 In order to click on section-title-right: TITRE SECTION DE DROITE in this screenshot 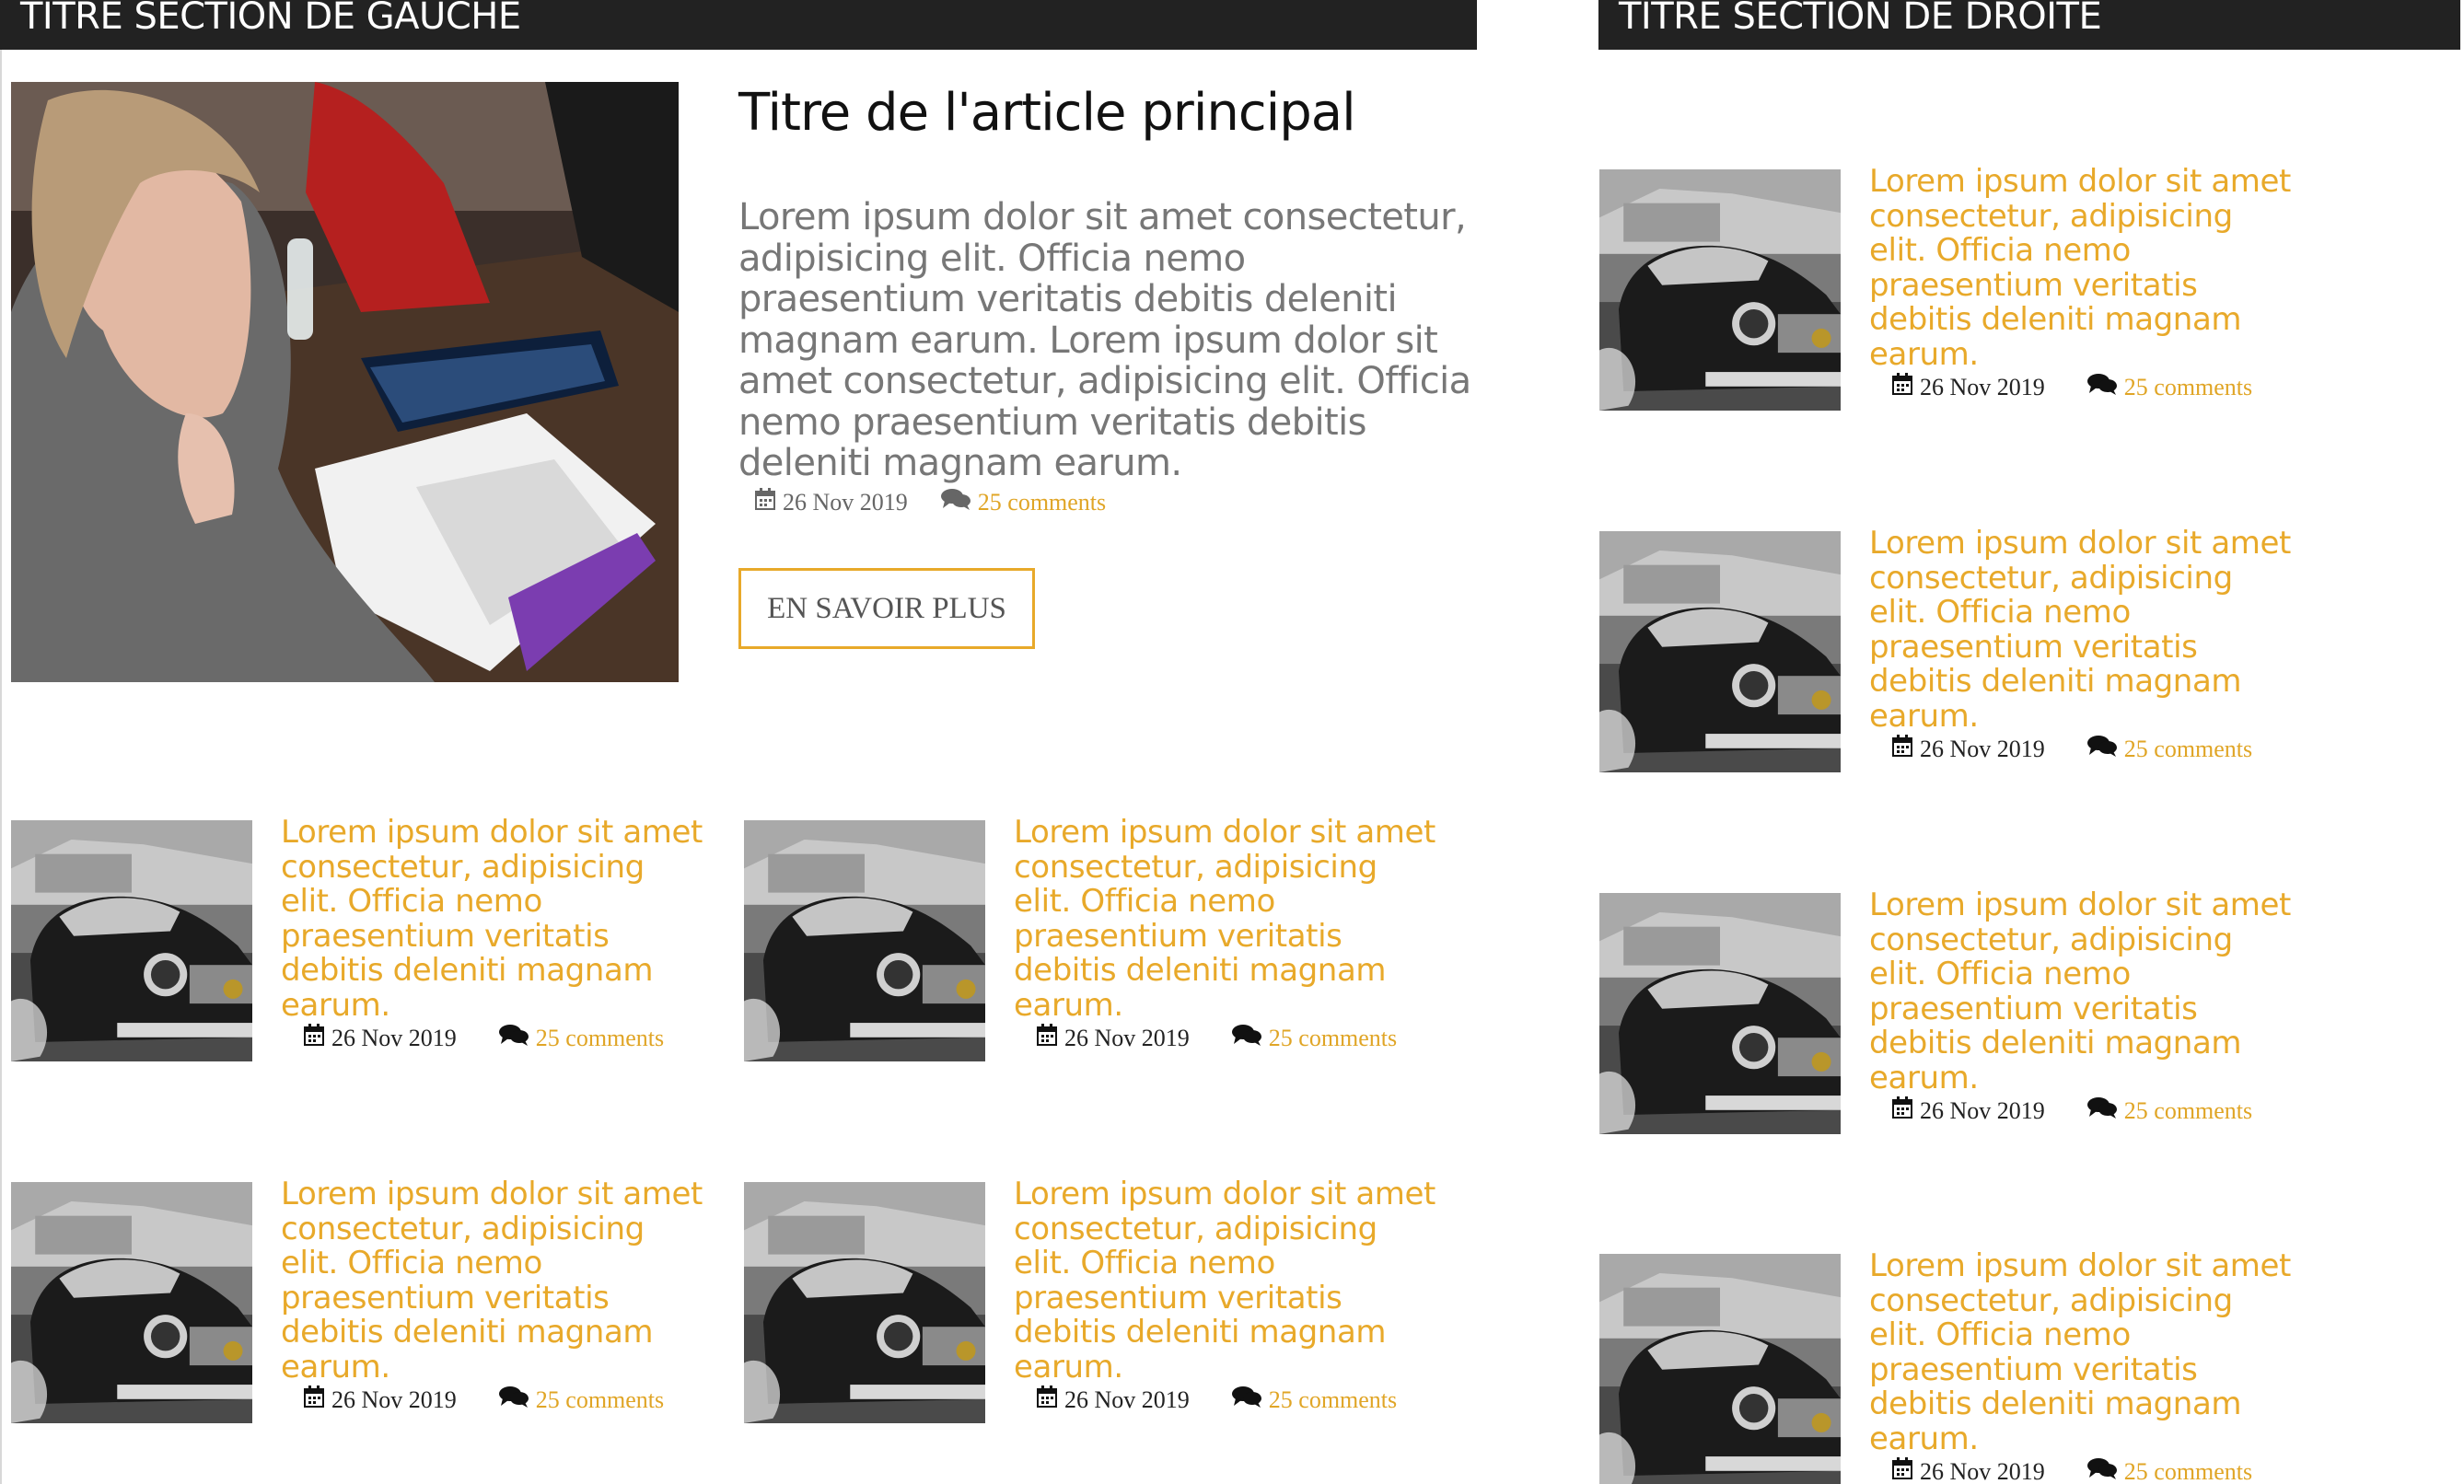, I will do `click(1860, 19)`.